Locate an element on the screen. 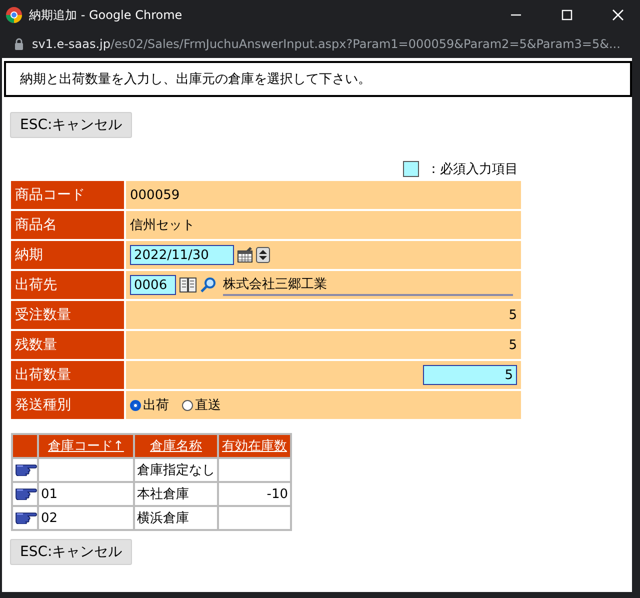 Image resolution: width=640 pixels, height=598 pixels. search-icon is located at coordinates (208, 285).